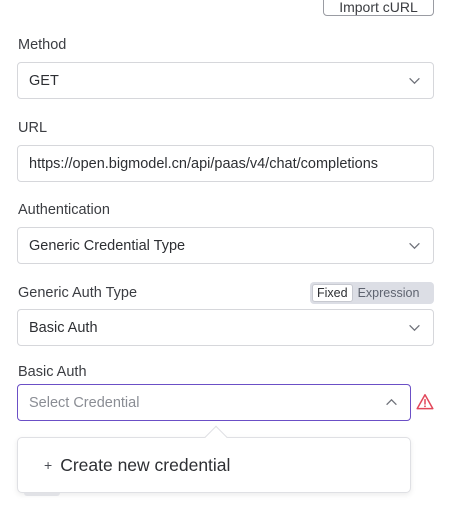 The image size is (452, 507). What do you see at coordinates (44, 80) in the screenshot?
I see `method-value: GET` at bounding box center [44, 80].